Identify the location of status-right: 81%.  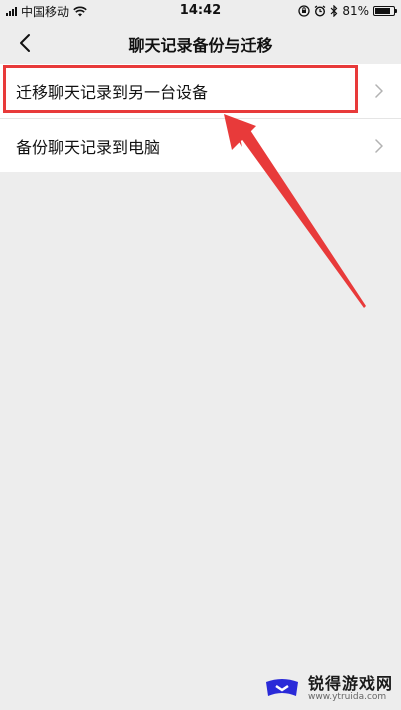
(347, 11).